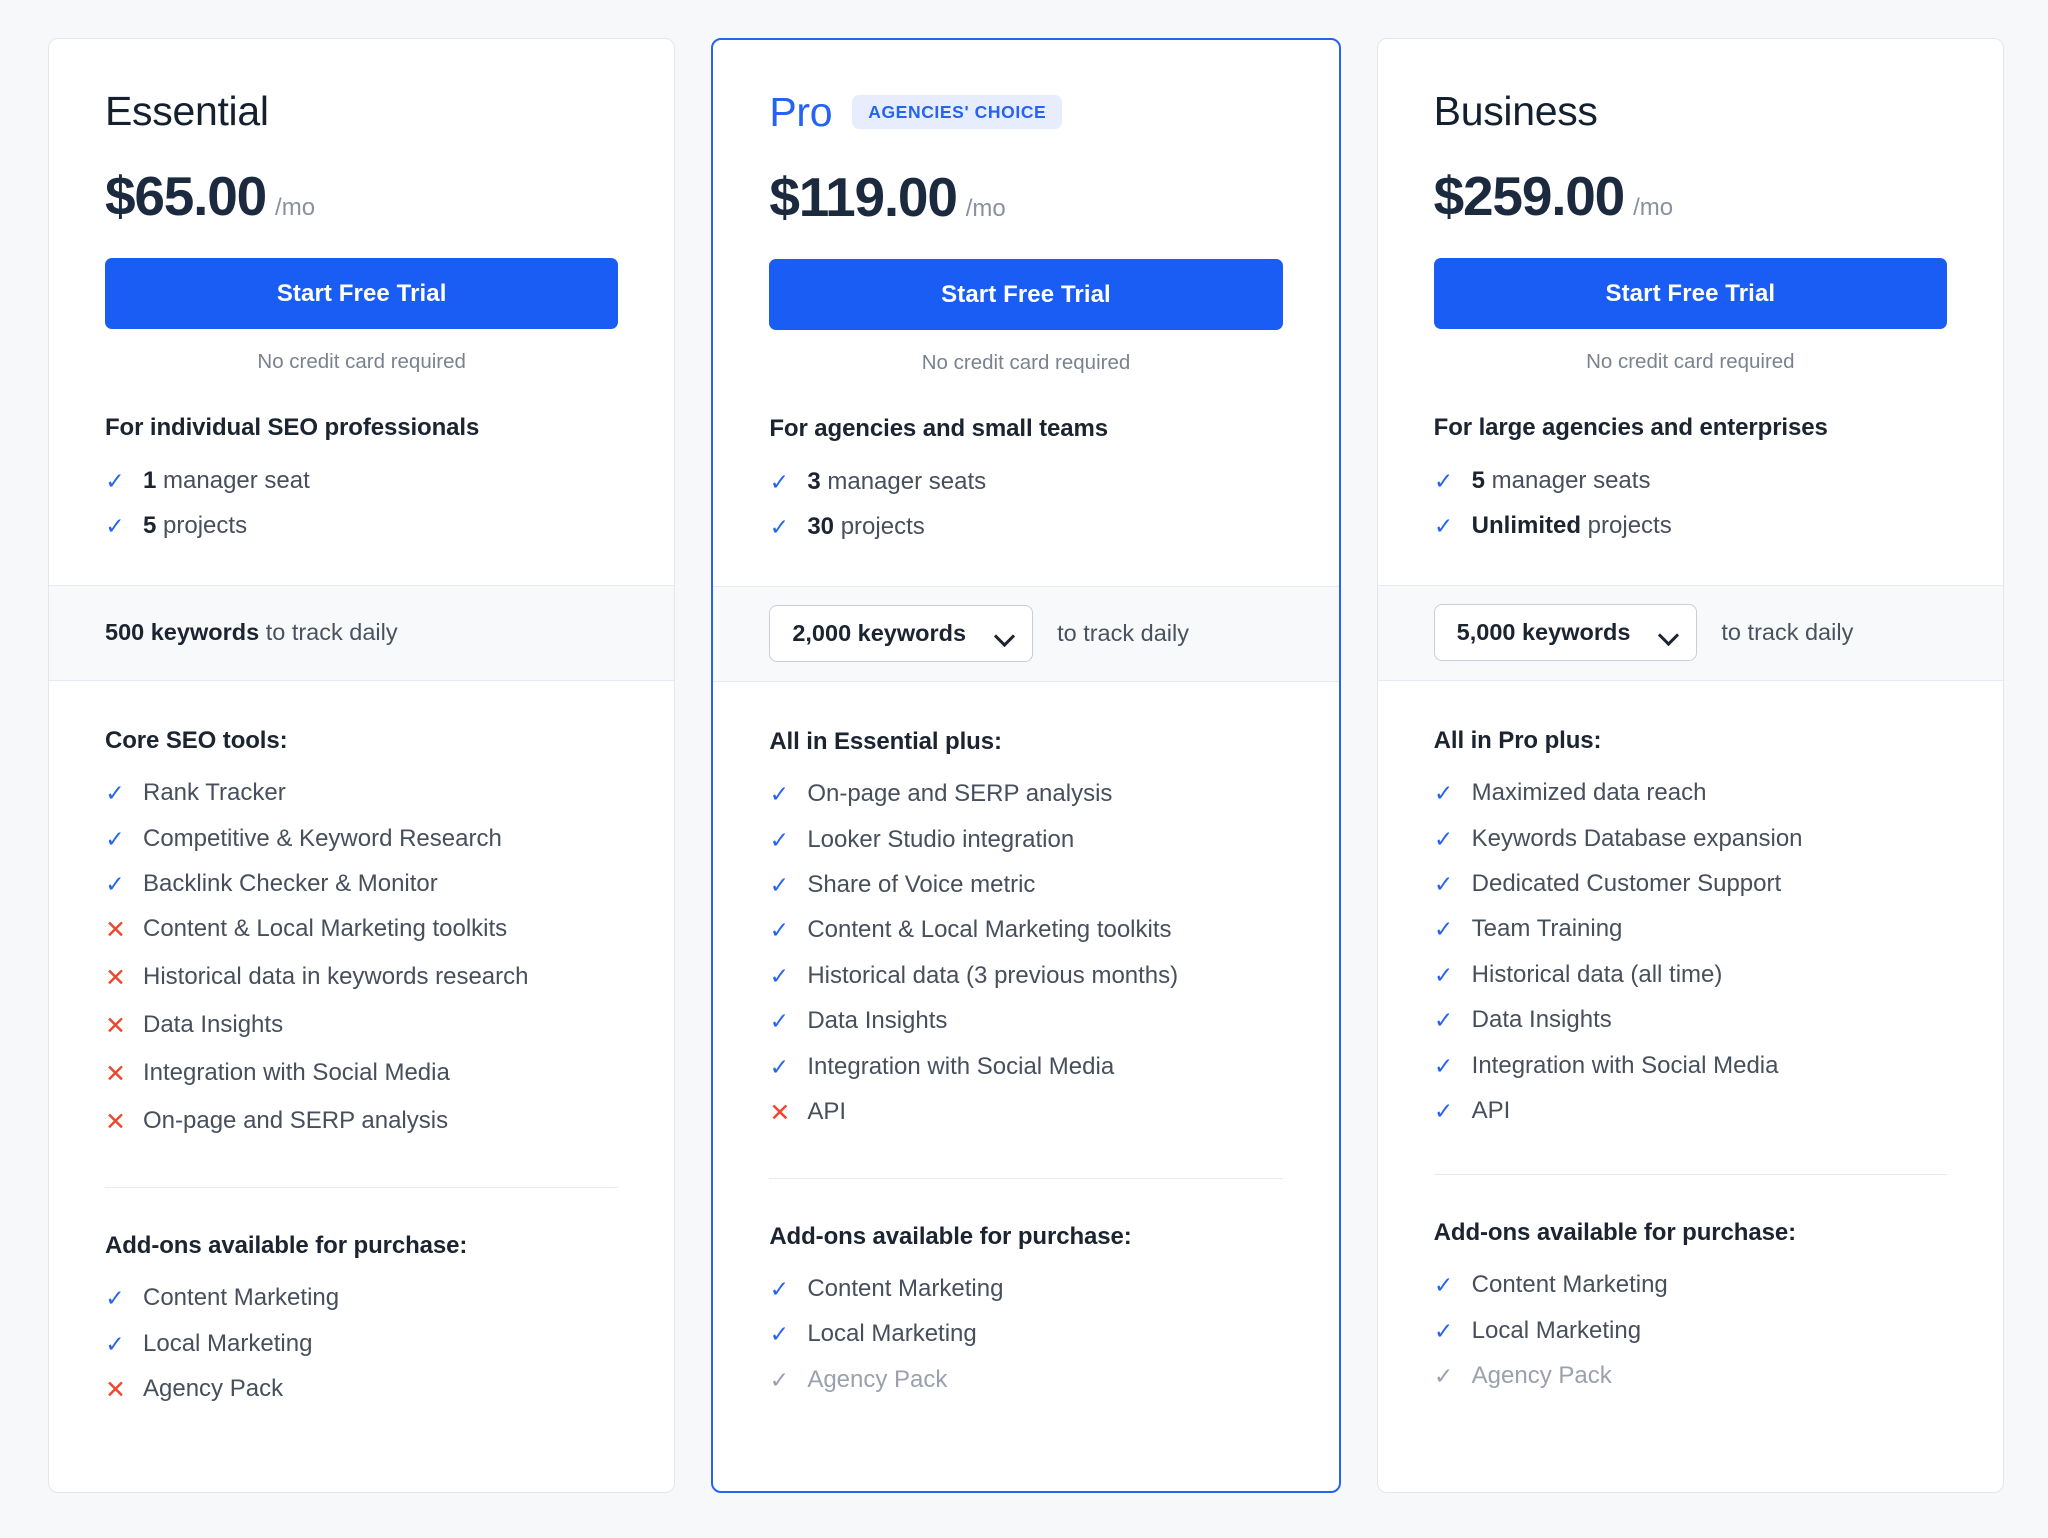 The image size is (2048, 1538). I want to click on seat-item-label: 5 projects, so click(195, 525).